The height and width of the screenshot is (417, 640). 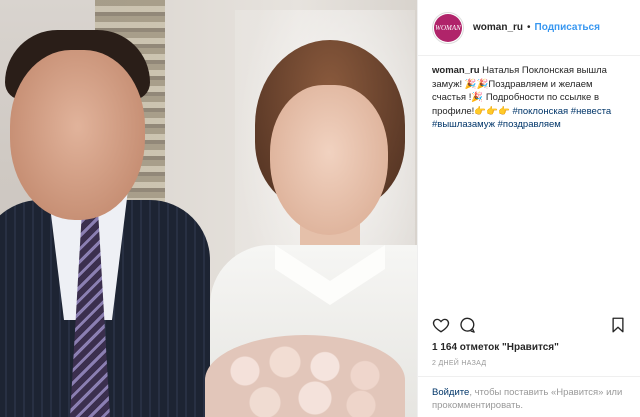 What do you see at coordinates (467, 325) in the screenshot?
I see `comment-icon` at bounding box center [467, 325].